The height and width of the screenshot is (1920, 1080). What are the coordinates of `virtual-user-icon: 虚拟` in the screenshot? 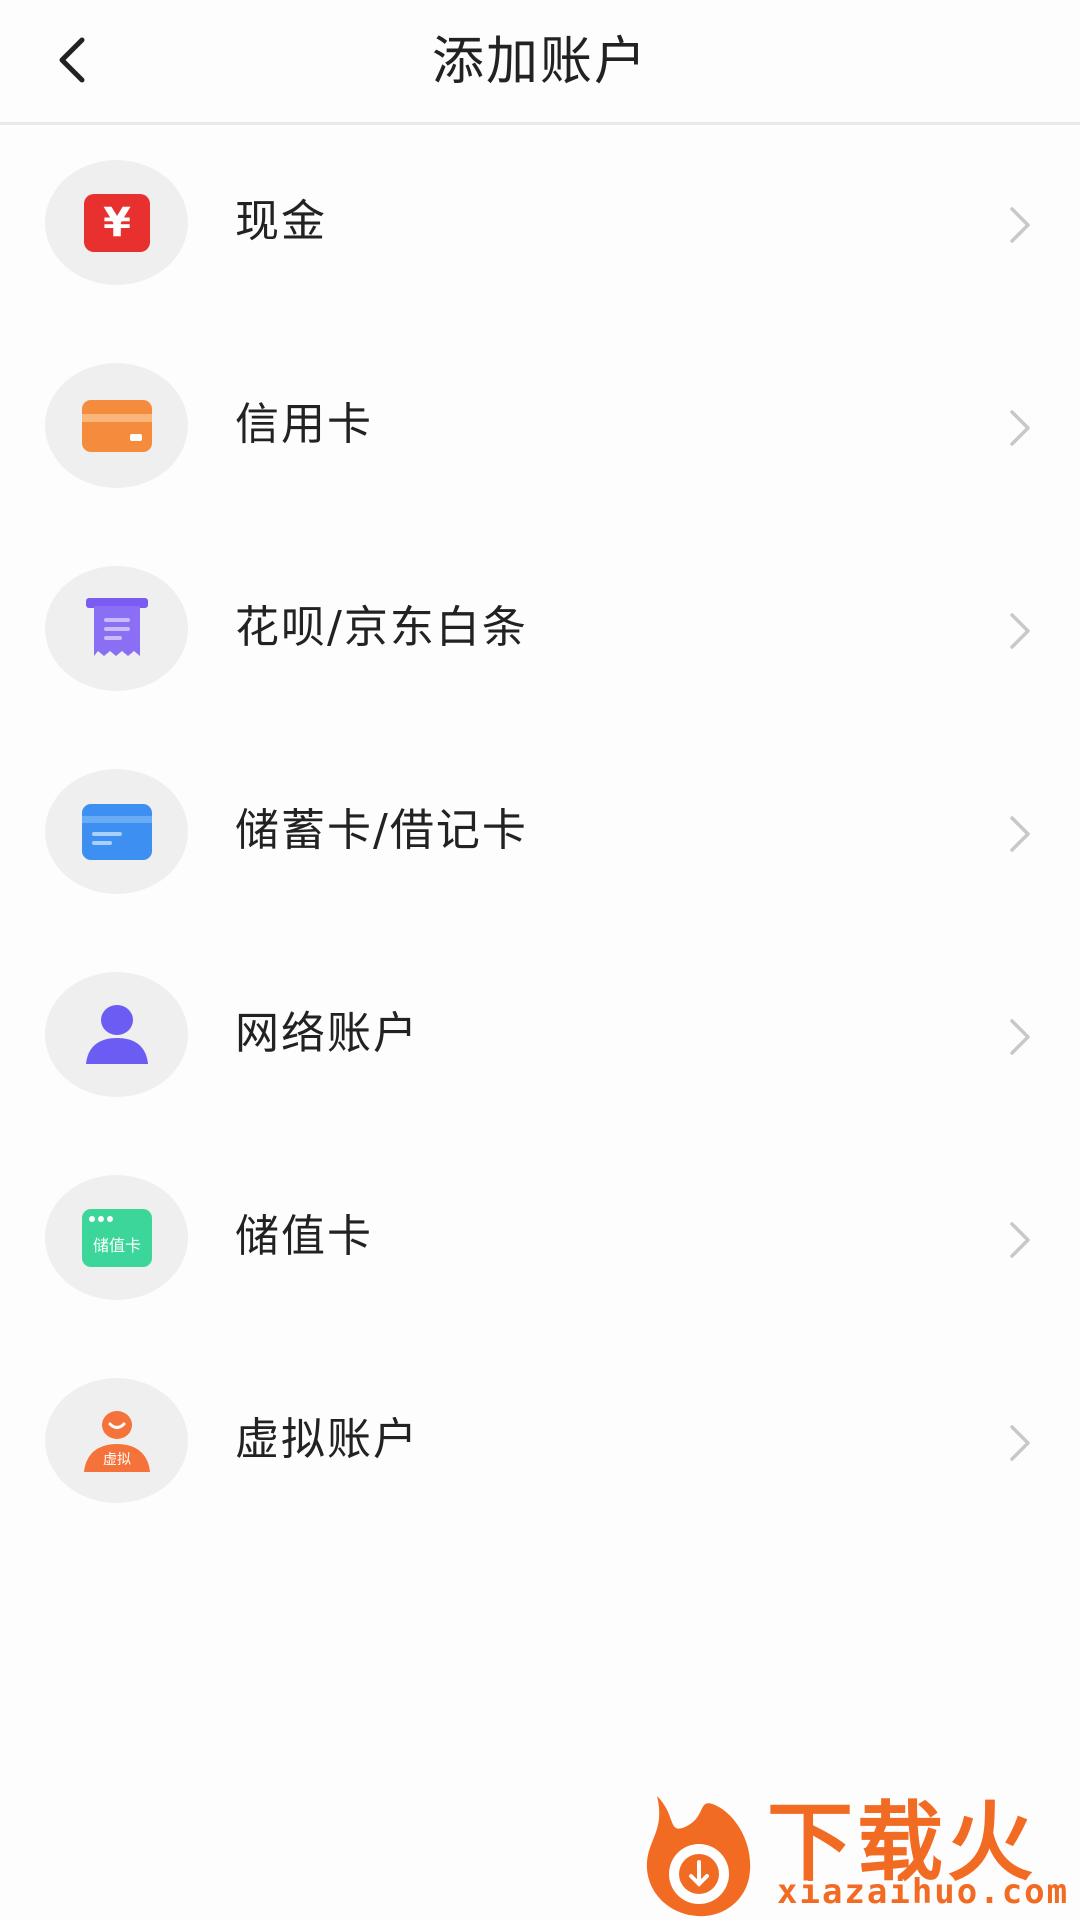 It's located at (116, 1441).